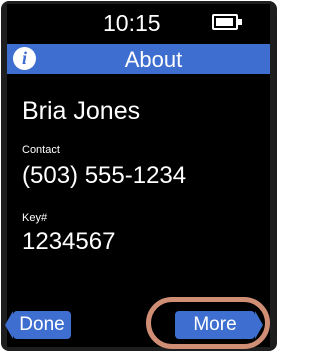 The image size is (320, 352). I want to click on key-label: Key#, so click(35, 218).